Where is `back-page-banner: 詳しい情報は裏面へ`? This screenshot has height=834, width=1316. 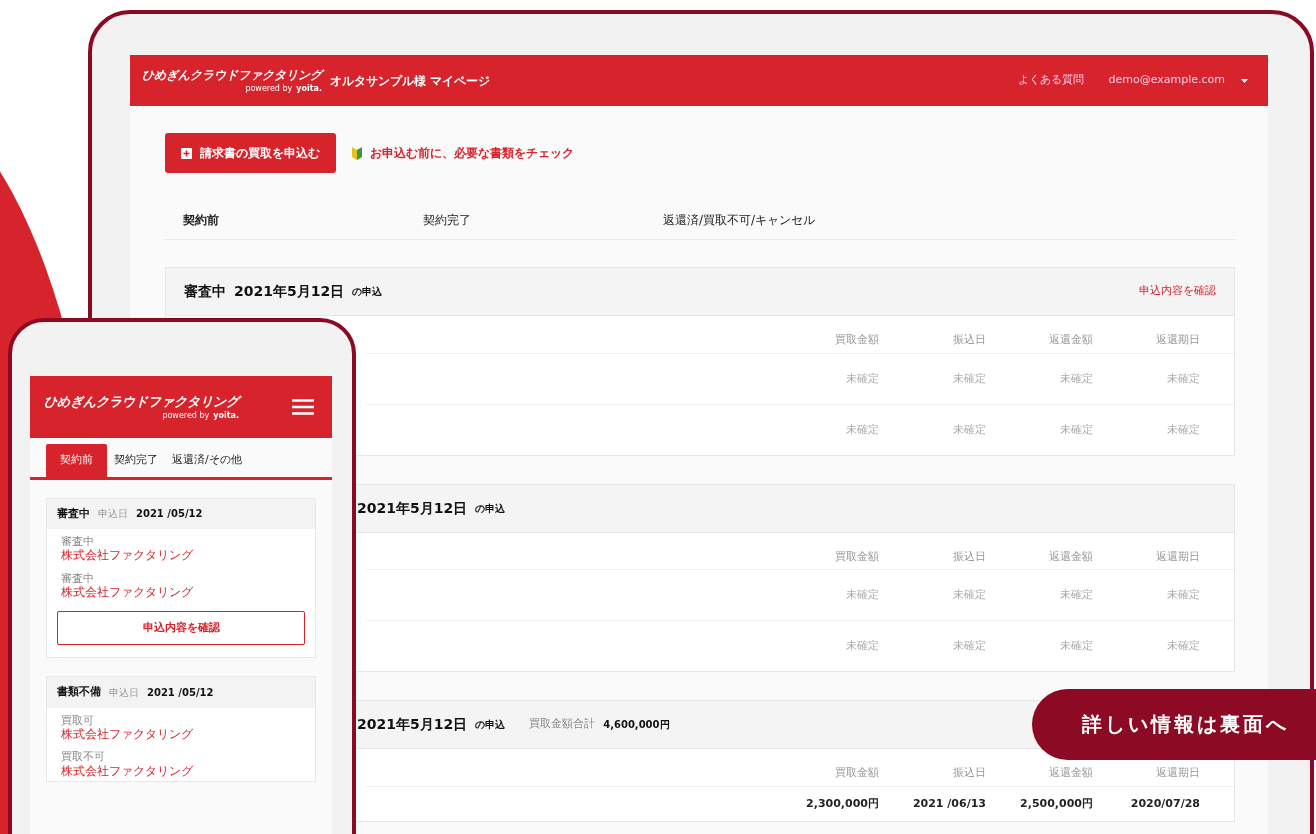
back-page-banner: 詳しい情報は裏面へ is located at coordinates (1174, 724).